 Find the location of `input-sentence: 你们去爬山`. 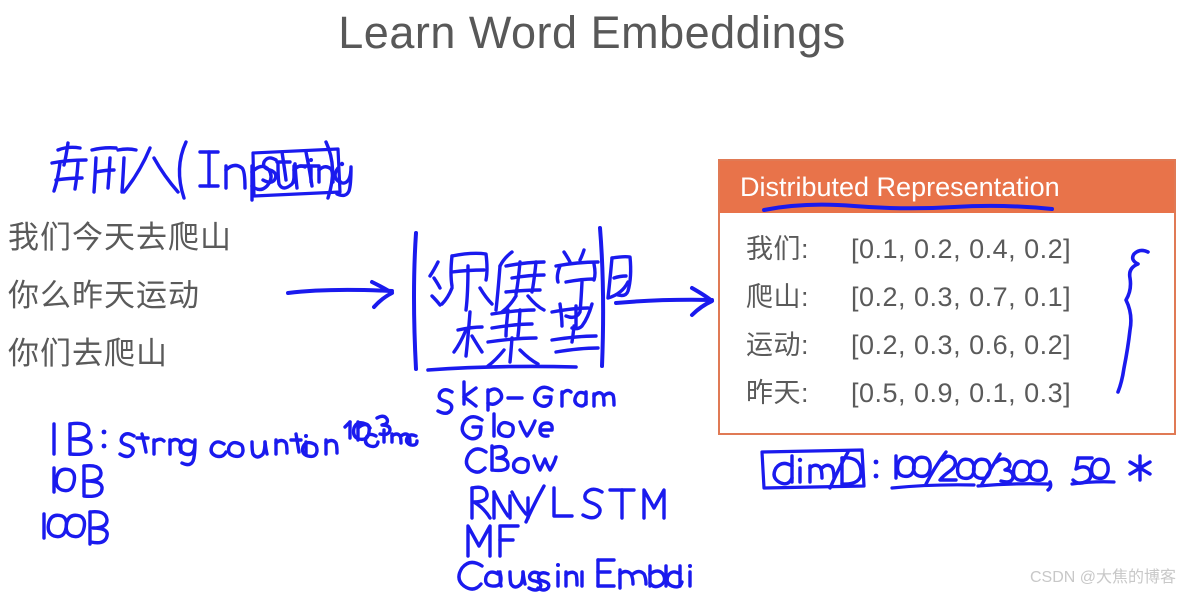

input-sentence: 你们去爬山 is located at coordinates (88, 353).